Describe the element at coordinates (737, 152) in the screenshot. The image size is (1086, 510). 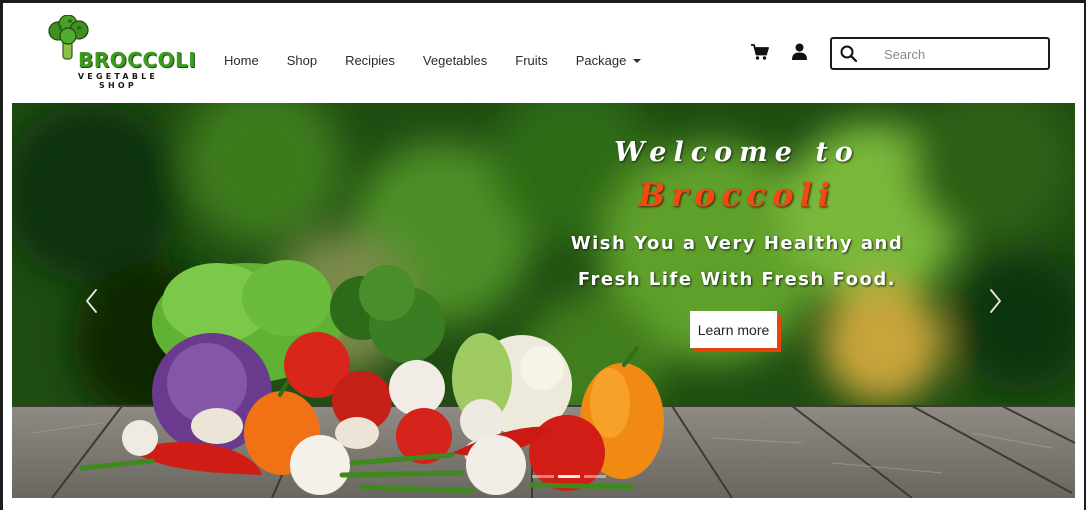
I see `hero-welcome-text: Welcome to` at that location.